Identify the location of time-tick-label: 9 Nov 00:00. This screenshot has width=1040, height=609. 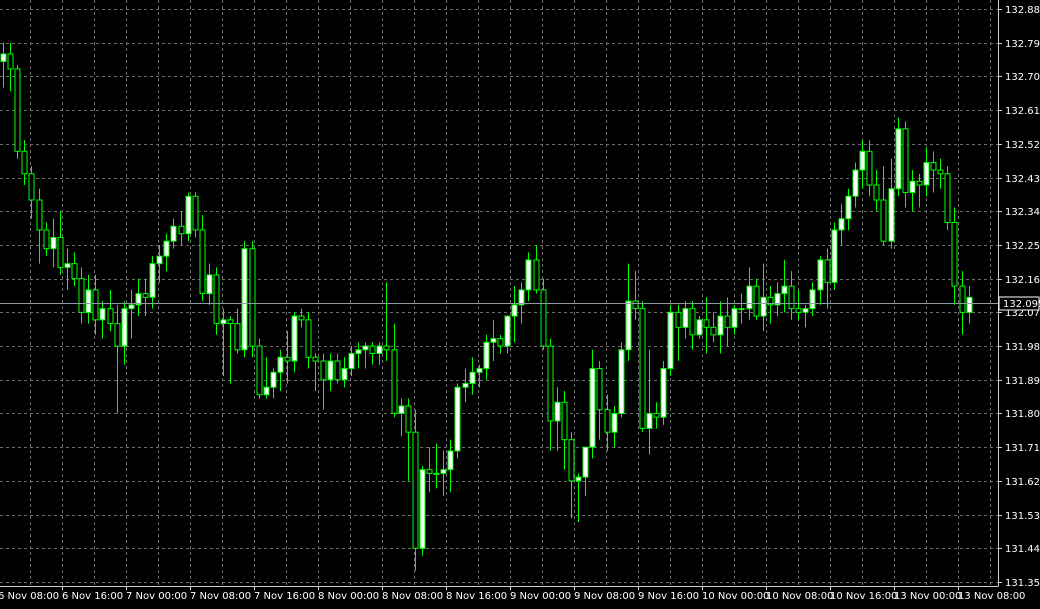
(540, 596).